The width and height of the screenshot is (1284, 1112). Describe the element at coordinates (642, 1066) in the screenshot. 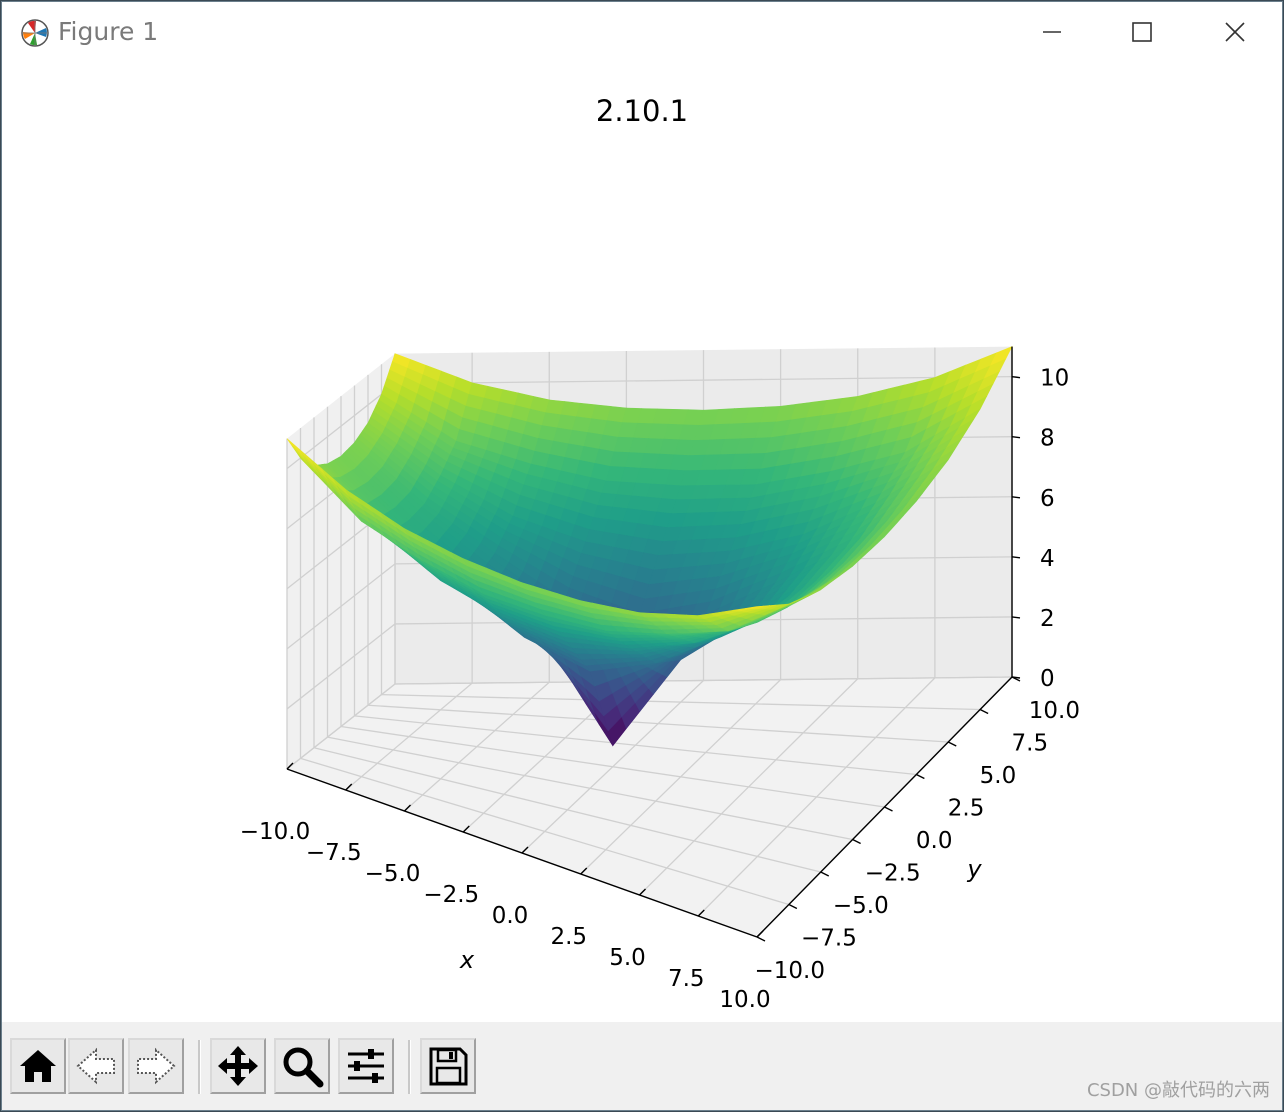

I see `navigation-toolbar: CSDN @敲代码的六两` at that location.